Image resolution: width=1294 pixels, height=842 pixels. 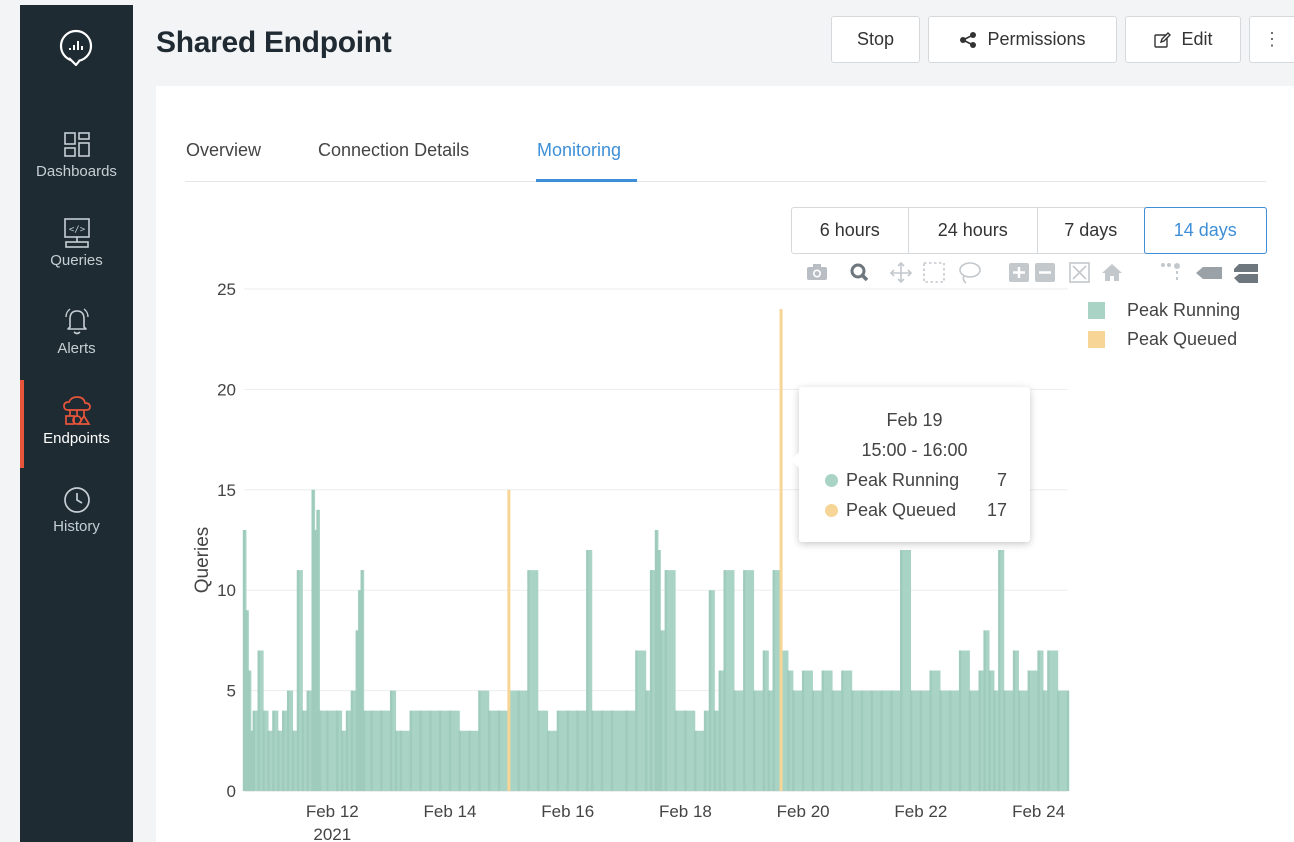 What do you see at coordinates (875, 39) in the screenshot?
I see `stop-button: Stop` at bounding box center [875, 39].